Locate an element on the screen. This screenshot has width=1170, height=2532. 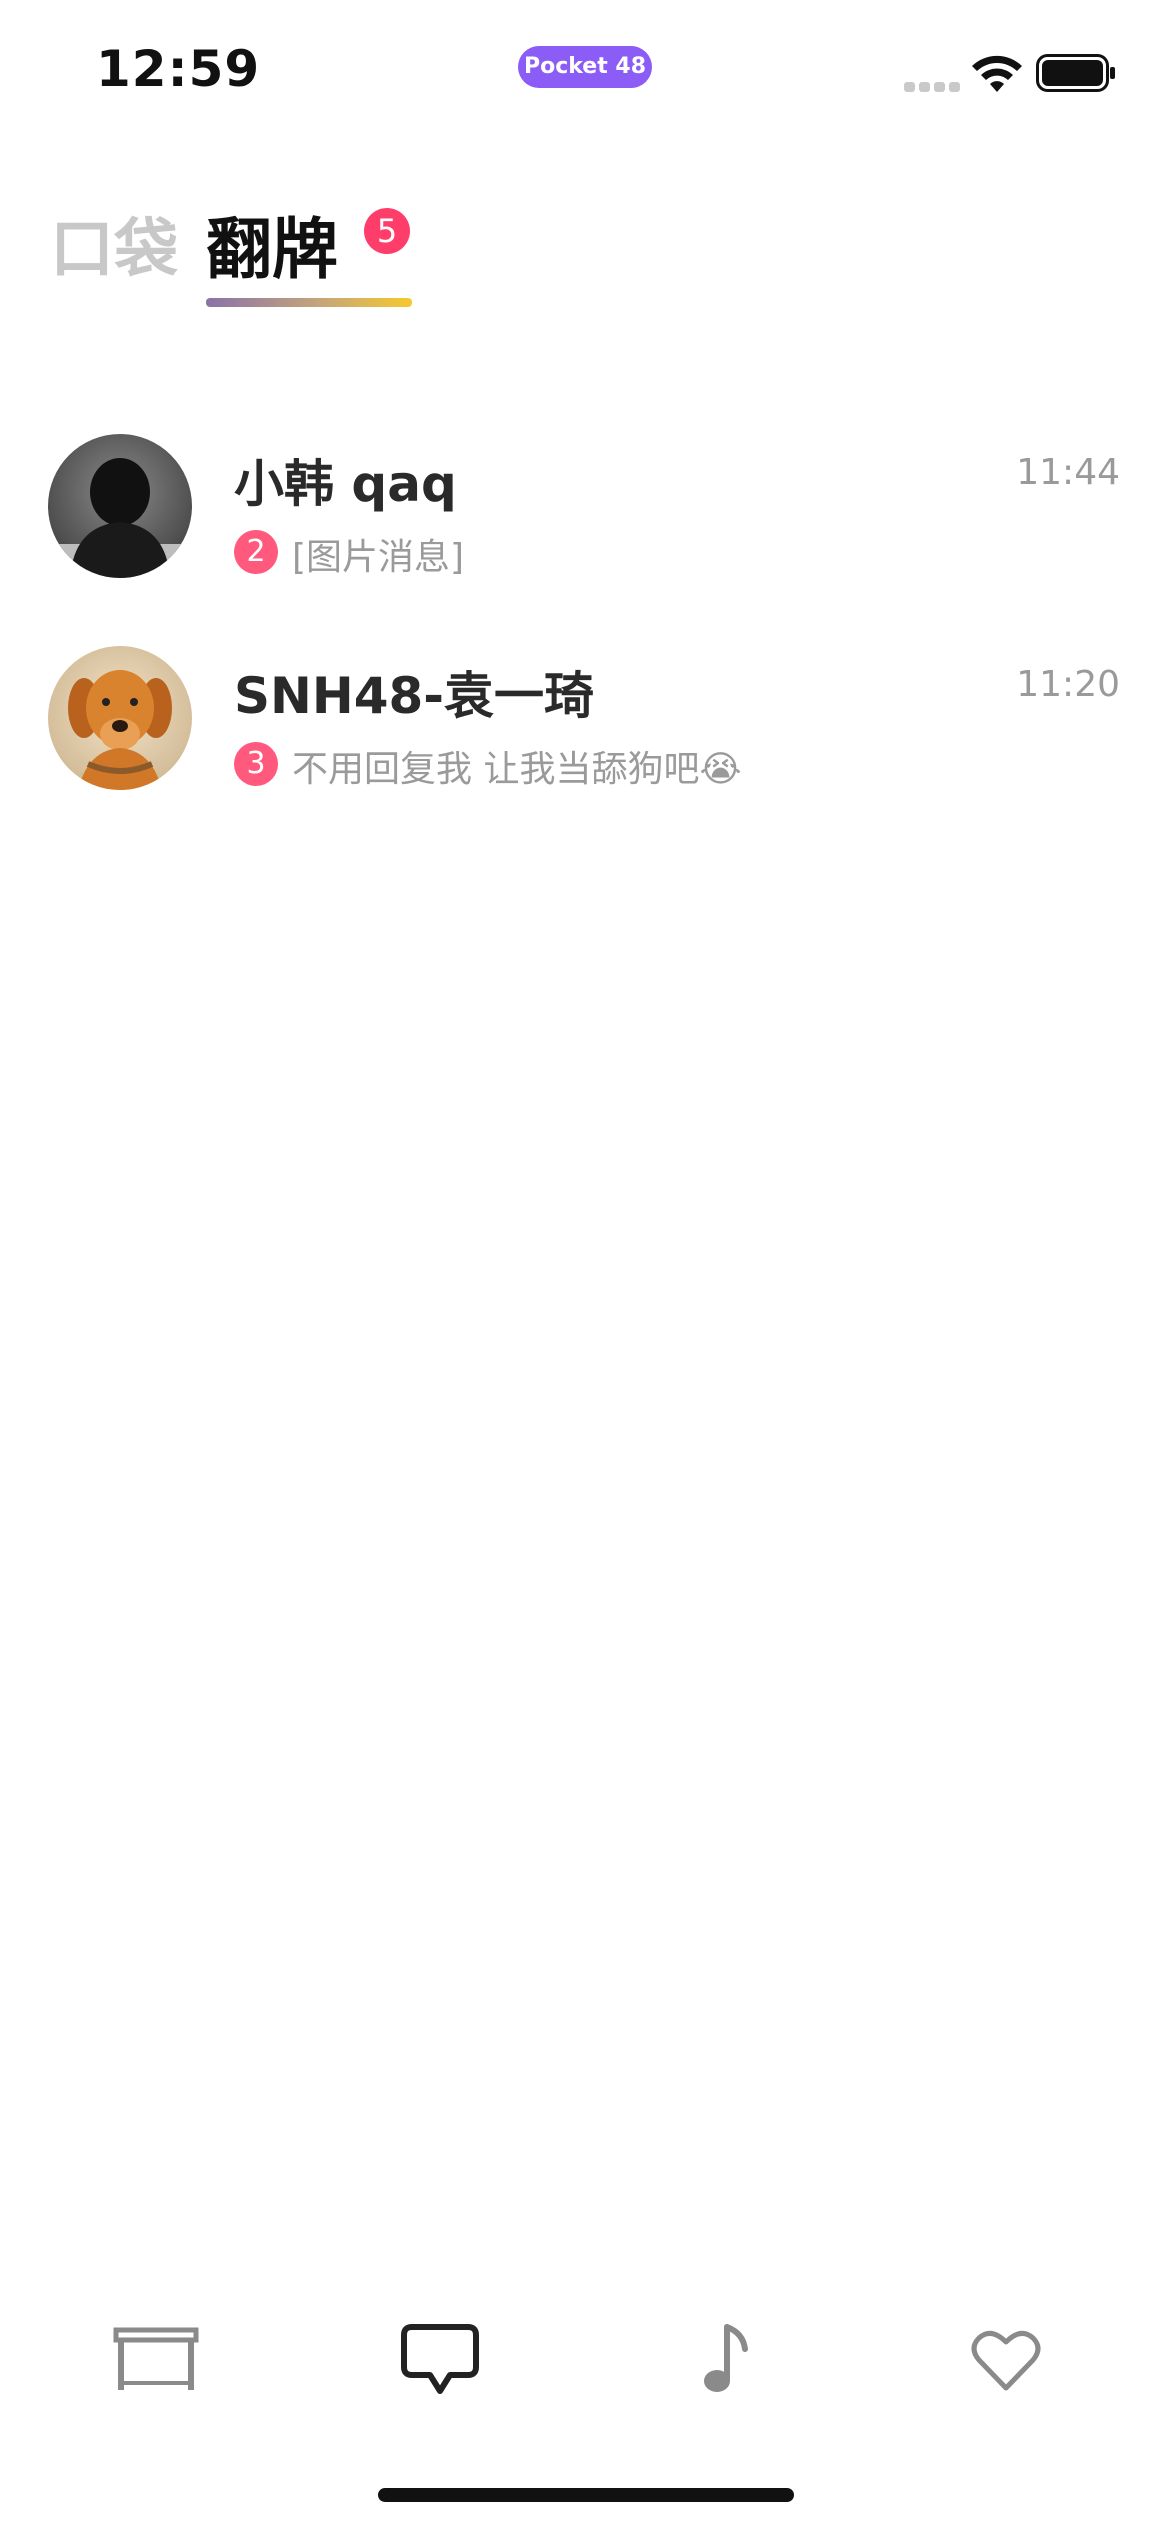
nav-favorites-button is located at coordinates (1006, 2360).